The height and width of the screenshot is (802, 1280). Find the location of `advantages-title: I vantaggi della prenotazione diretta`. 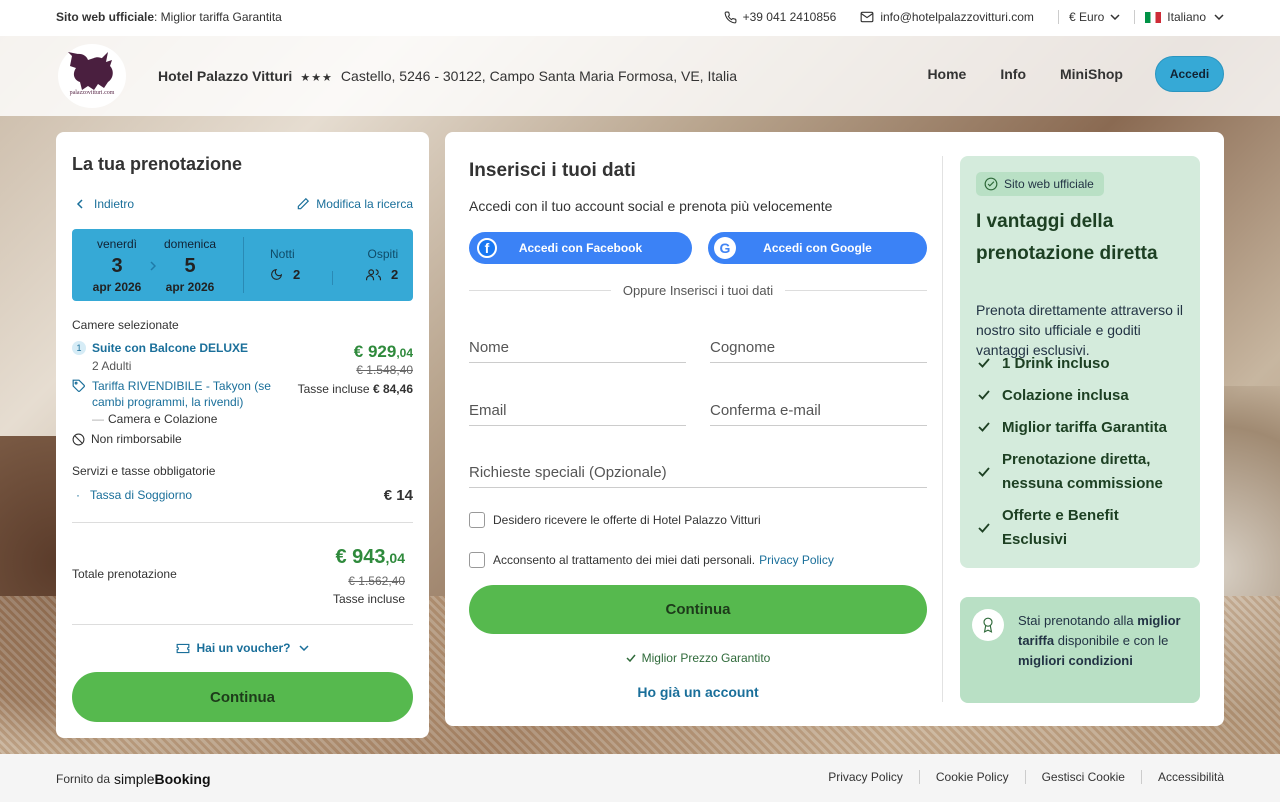

advantages-title: I vantaggi della prenotazione diretta is located at coordinates (1067, 237).